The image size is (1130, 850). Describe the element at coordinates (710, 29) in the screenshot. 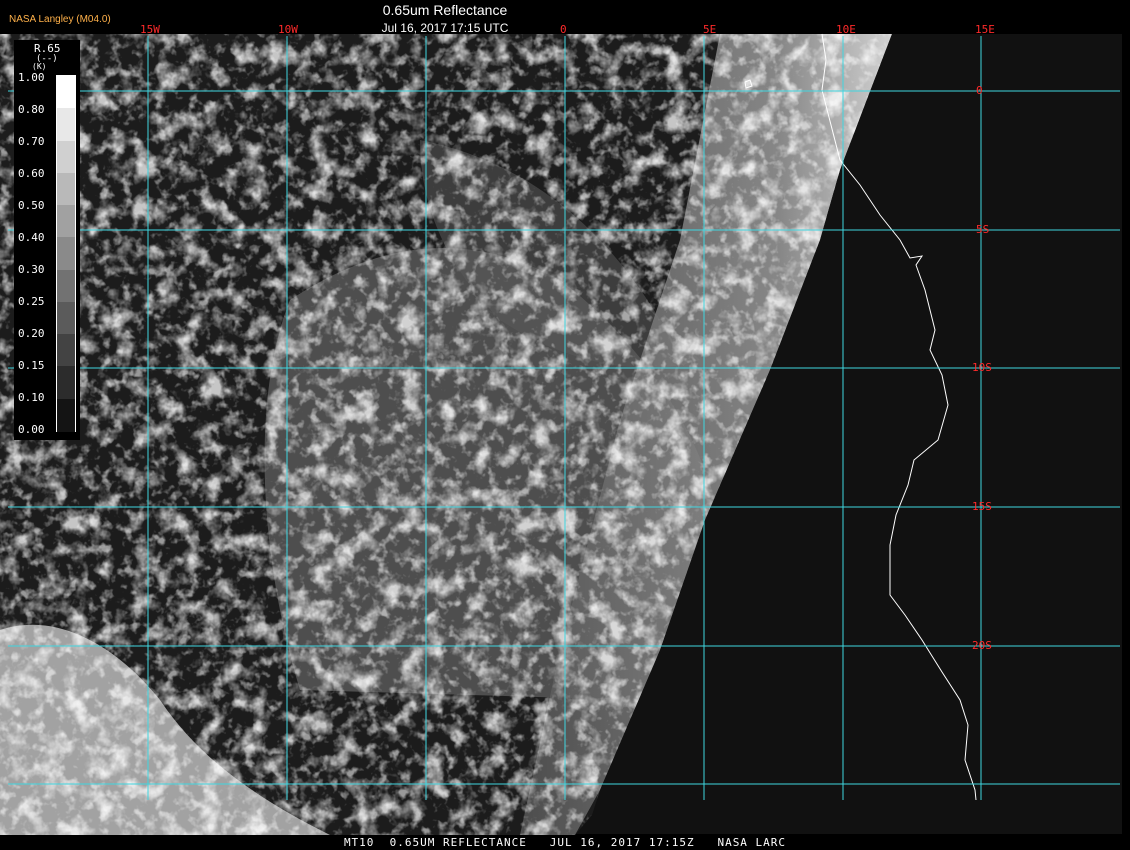

I see `lon-label: 5E` at that location.